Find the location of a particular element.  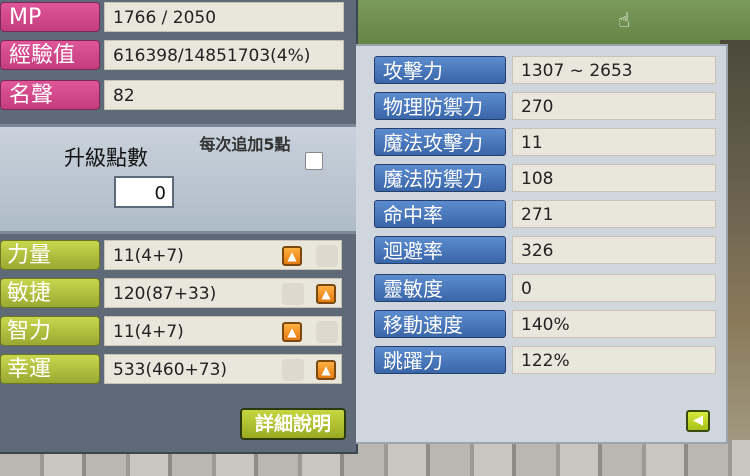

detail-stat-label: 迴避率 is located at coordinates (440, 250).